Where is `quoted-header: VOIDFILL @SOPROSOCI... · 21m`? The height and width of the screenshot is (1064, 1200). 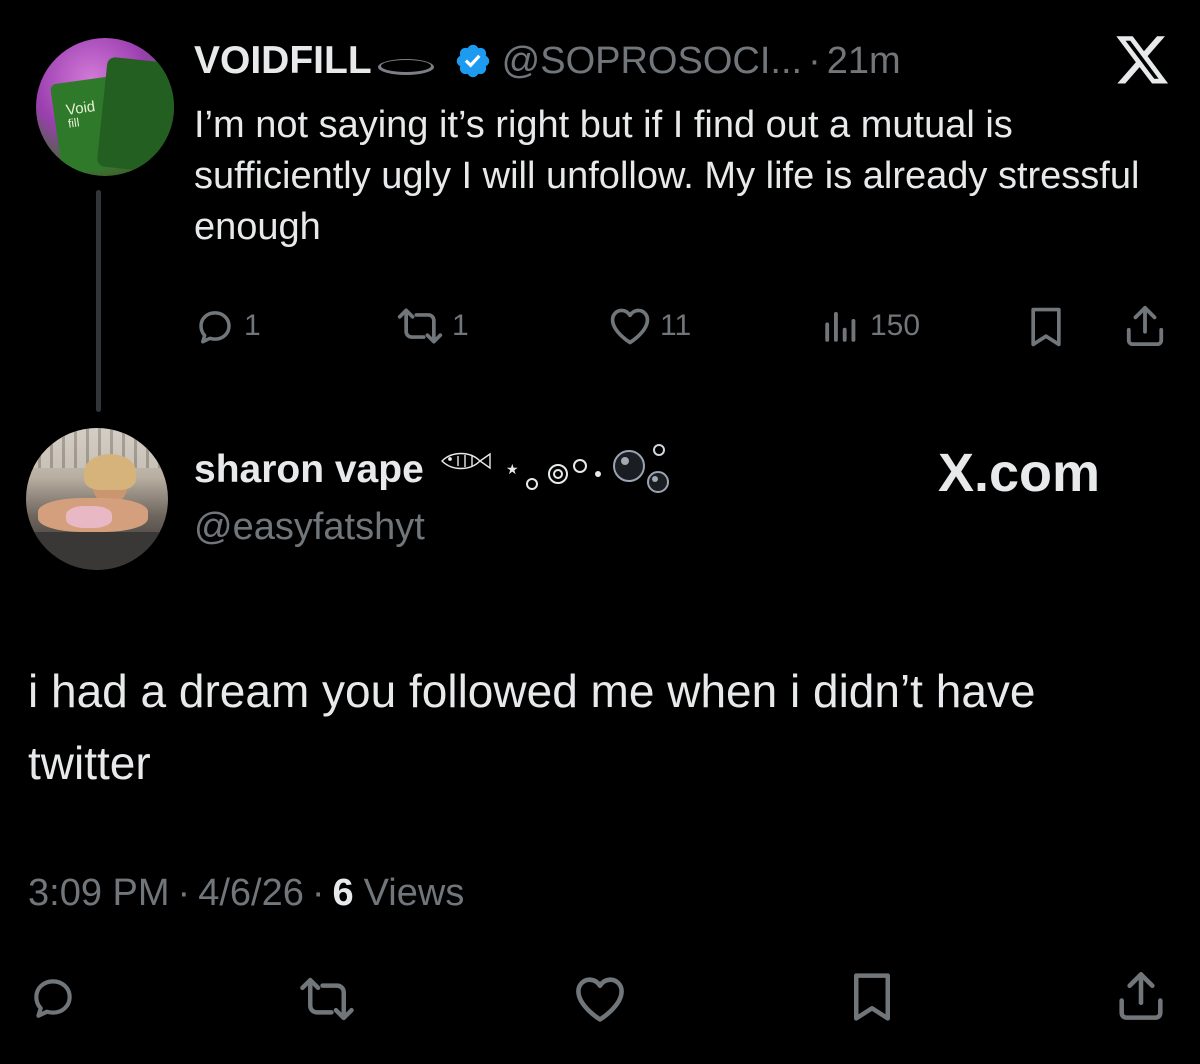
quoted-header: VOIDFILL @SOPROSOCI... · 21m is located at coordinates (547, 61).